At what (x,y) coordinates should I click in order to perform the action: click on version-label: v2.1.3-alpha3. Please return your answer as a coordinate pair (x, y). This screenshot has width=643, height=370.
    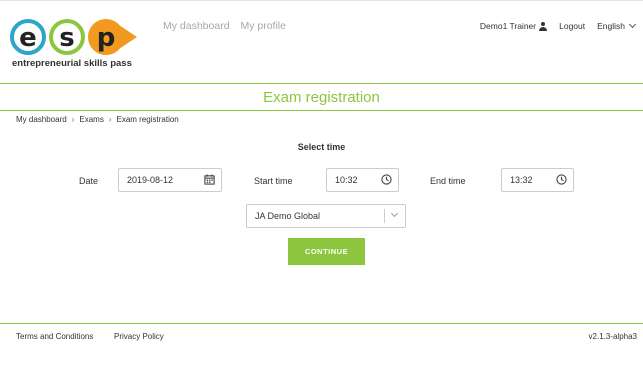
    Looking at the image, I should click on (612, 336).